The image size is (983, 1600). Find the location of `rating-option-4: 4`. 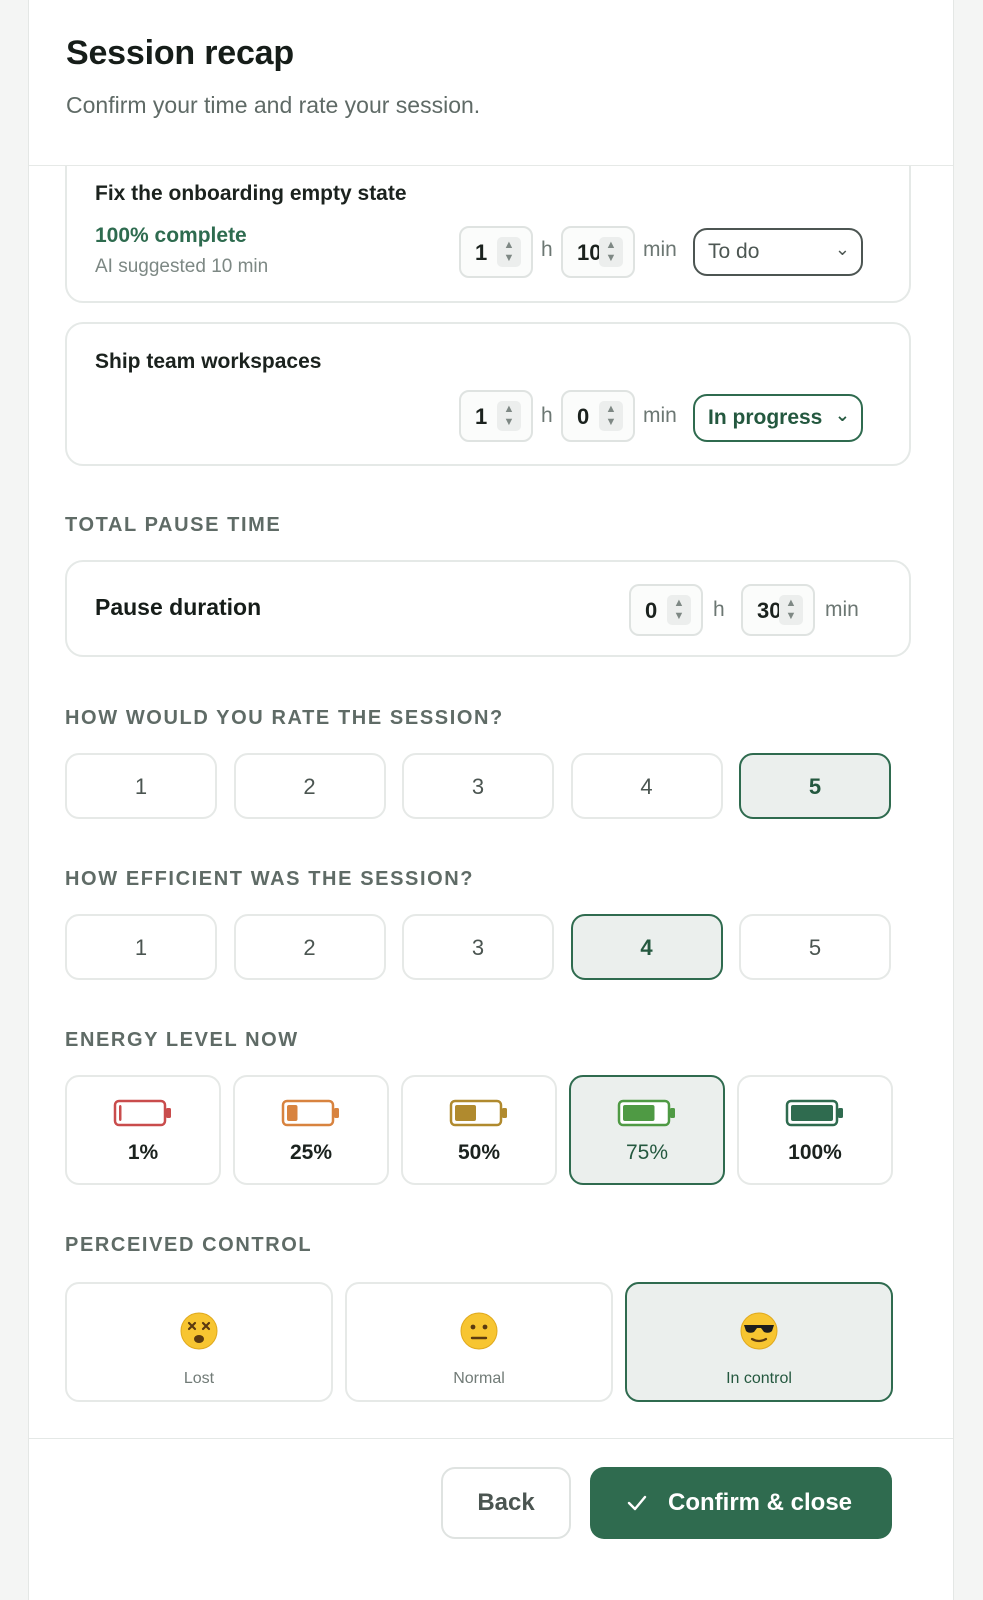

rating-option-4: 4 is located at coordinates (646, 786).